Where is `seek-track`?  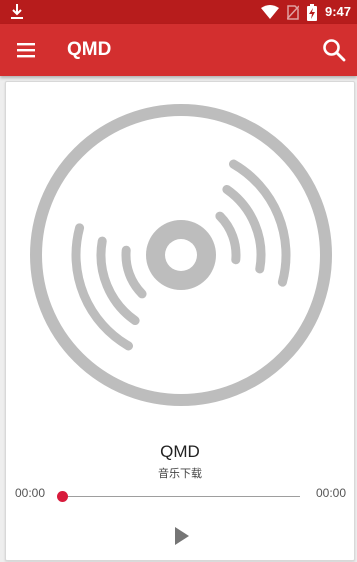
seek-track is located at coordinates (179, 496).